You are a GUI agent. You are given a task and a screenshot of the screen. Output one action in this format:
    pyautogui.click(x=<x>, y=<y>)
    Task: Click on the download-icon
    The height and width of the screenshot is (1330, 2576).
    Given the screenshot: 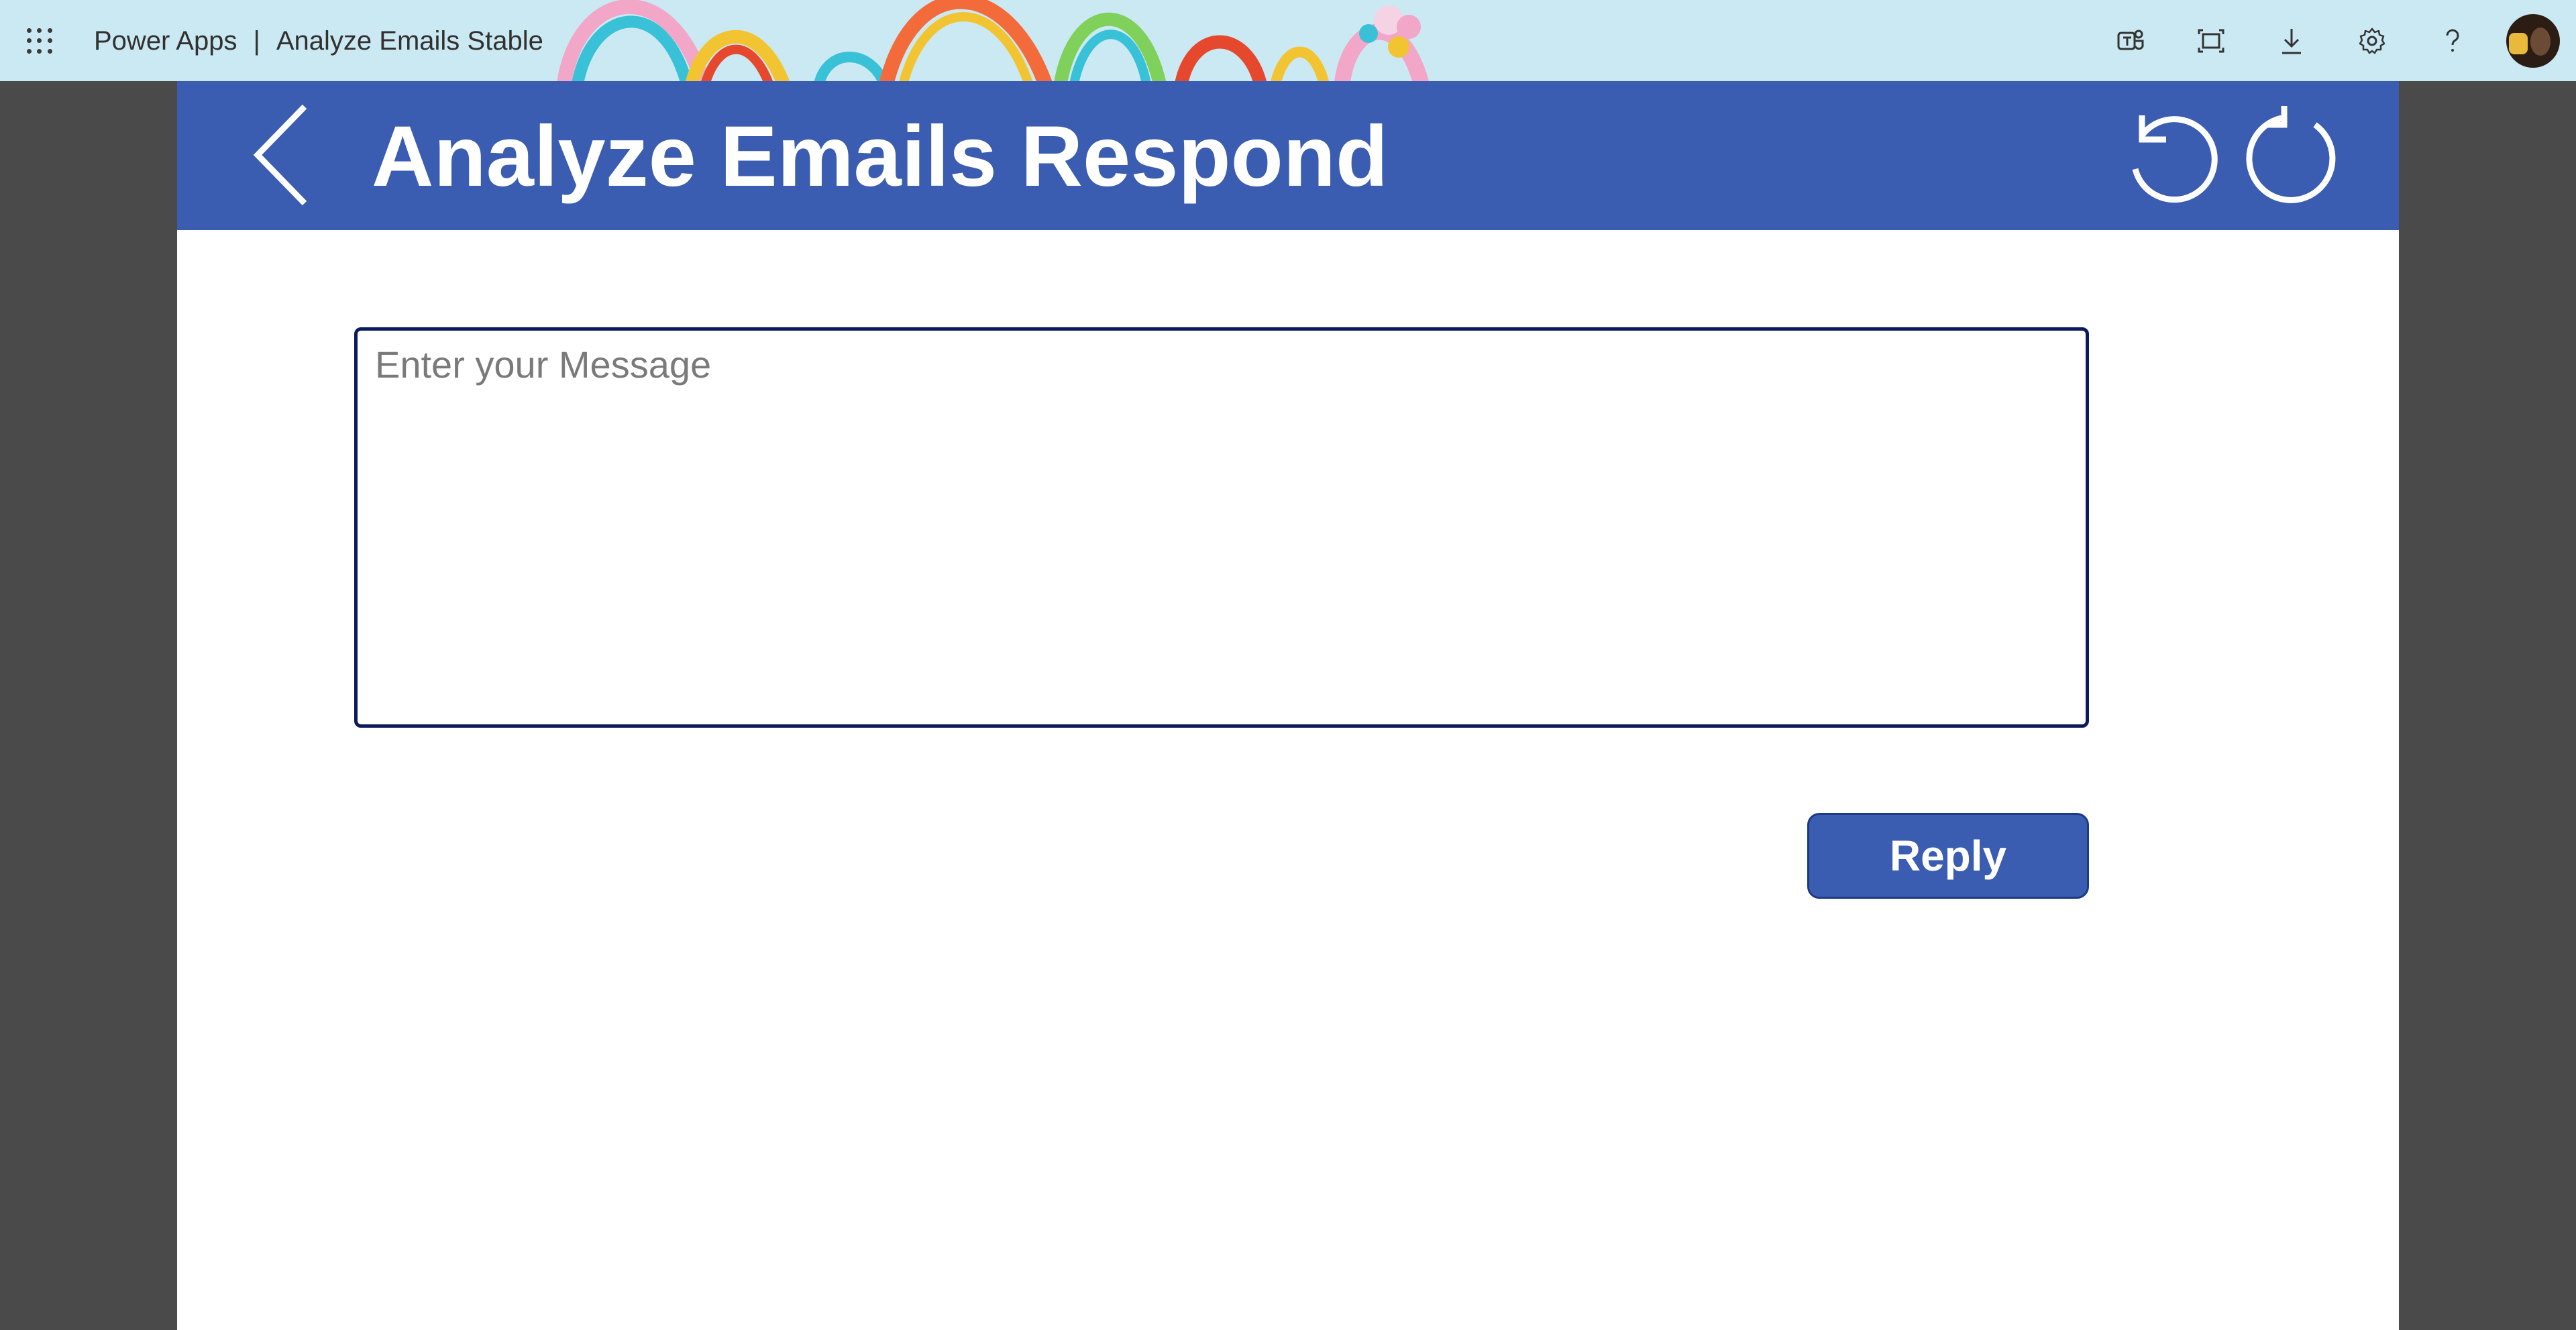 What is the action you would take?
    pyautogui.click(x=2291, y=40)
    